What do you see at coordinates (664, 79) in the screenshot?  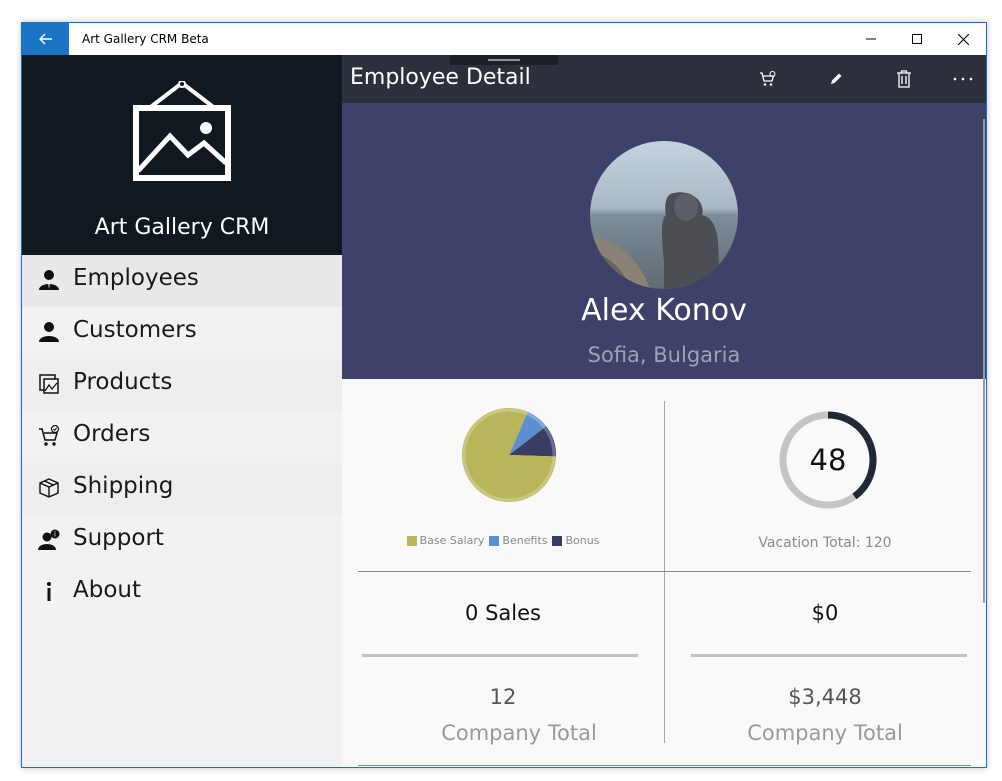 I see `command-bar: Employee Detail` at bounding box center [664, 79].